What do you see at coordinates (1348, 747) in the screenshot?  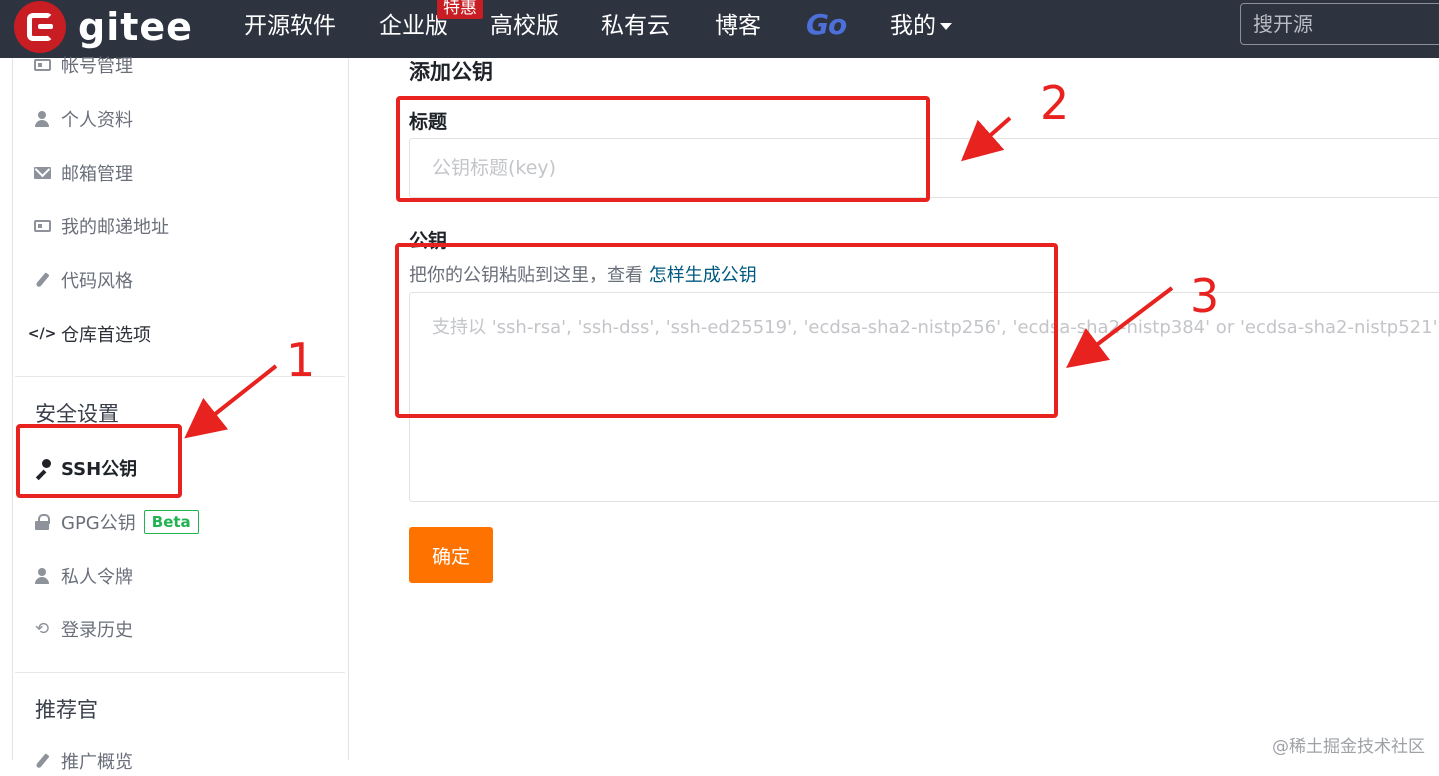 I see `watermark: @稀土掘金技术社区` at bounding box center [1348, 747].